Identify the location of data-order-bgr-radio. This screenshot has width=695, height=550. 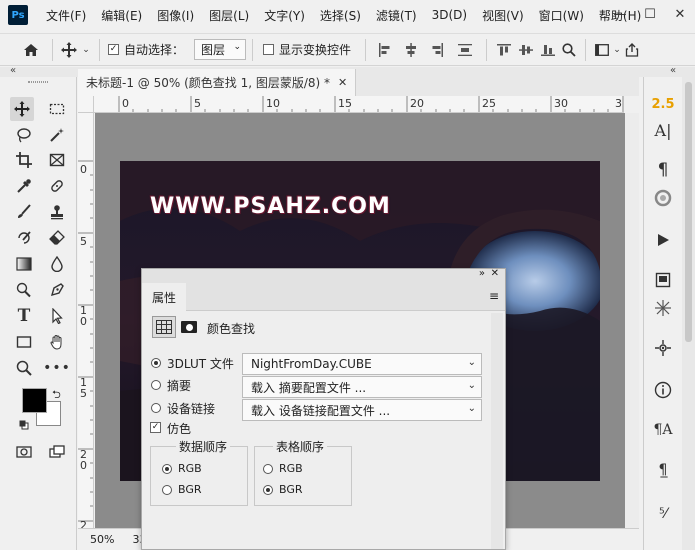
(167, 490).